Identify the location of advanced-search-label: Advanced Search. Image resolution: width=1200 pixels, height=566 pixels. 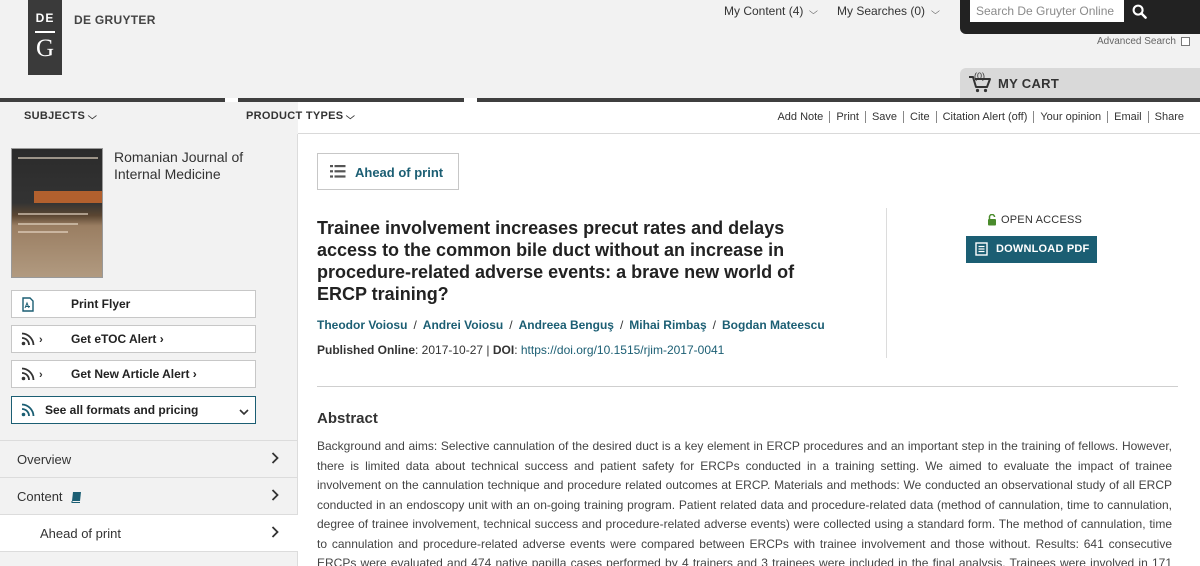
(1136, 41).